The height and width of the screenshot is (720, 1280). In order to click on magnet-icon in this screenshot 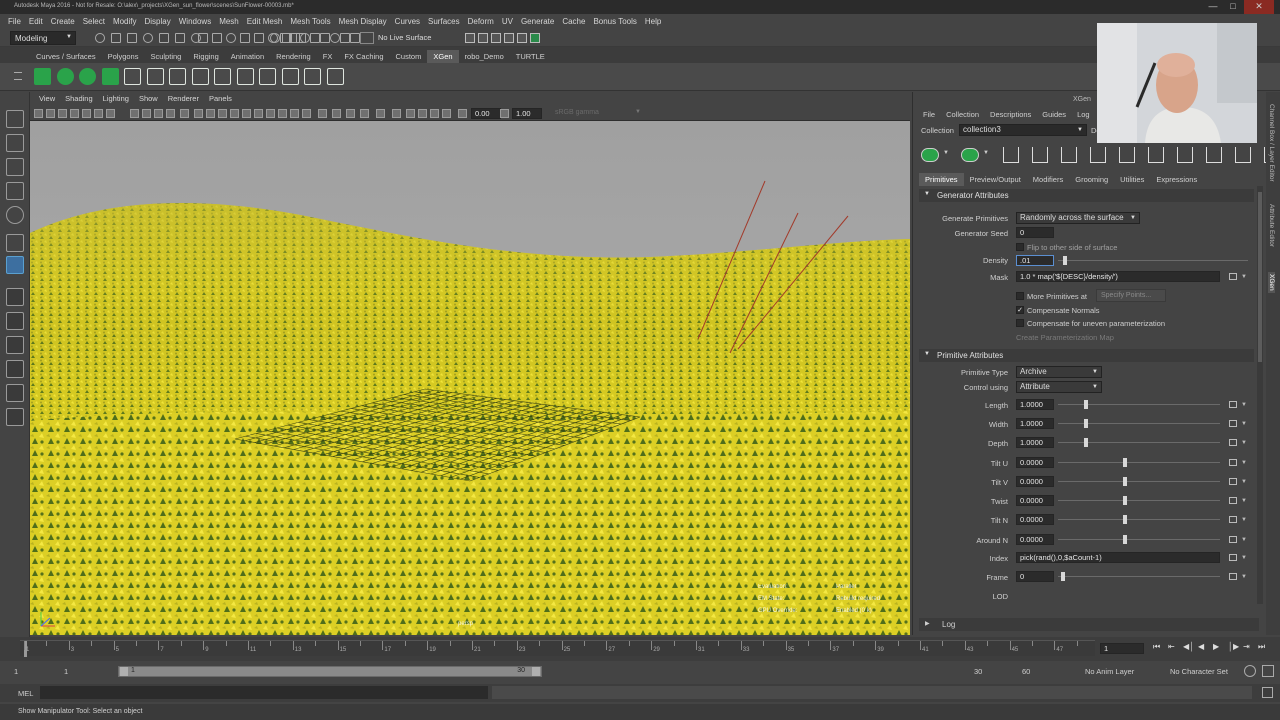, I will do `click(367, 38)`.